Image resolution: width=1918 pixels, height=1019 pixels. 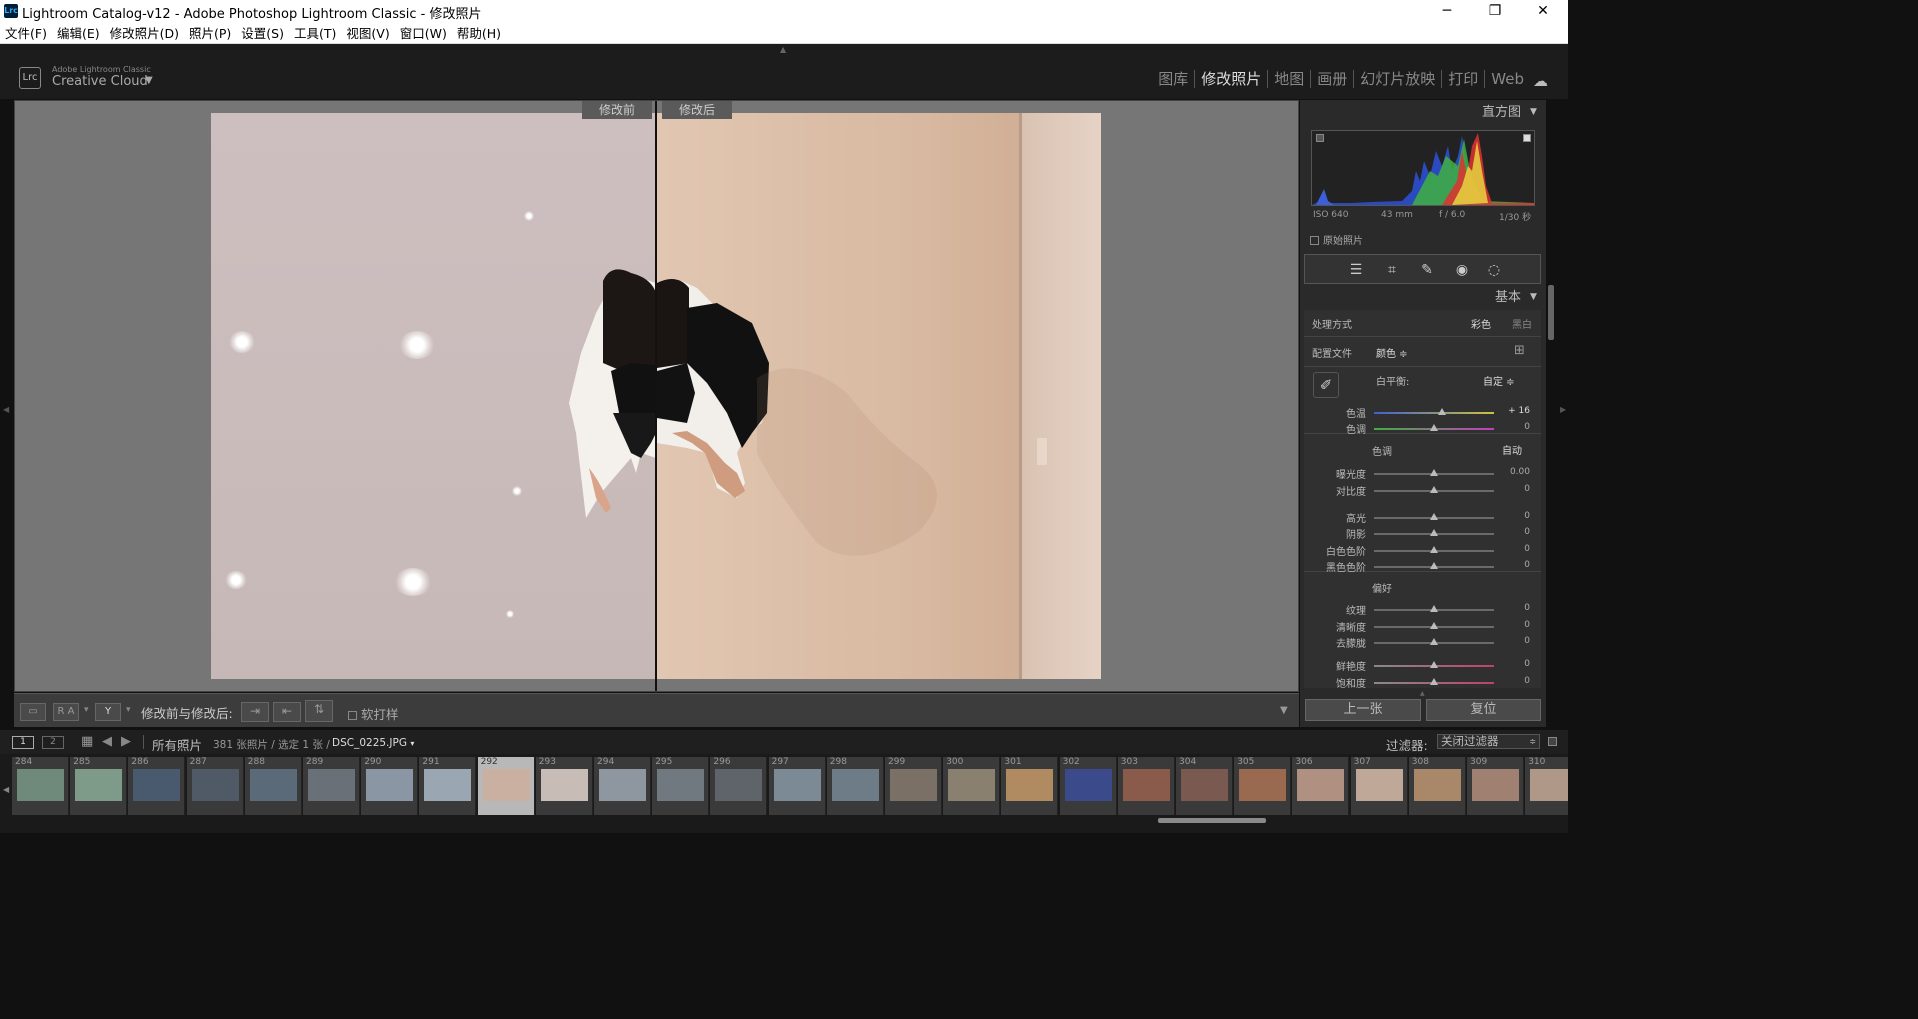 I want to click on soft-proof-checkbox: 软打样, so click(x=373, y=713).